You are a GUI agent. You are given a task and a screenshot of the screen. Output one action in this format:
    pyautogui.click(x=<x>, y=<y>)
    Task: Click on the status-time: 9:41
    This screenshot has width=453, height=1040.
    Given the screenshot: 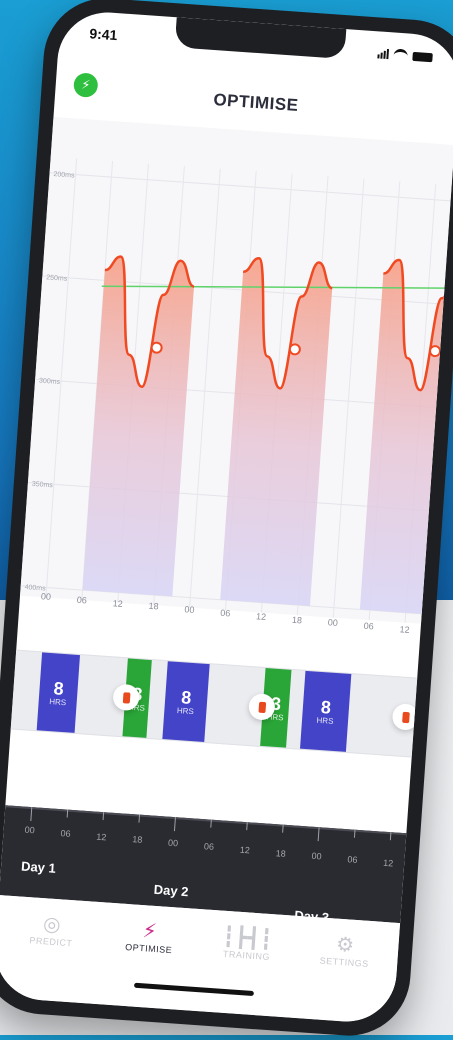 What is the action you would take?
    pyautogui.click(x=103, y=34)
    